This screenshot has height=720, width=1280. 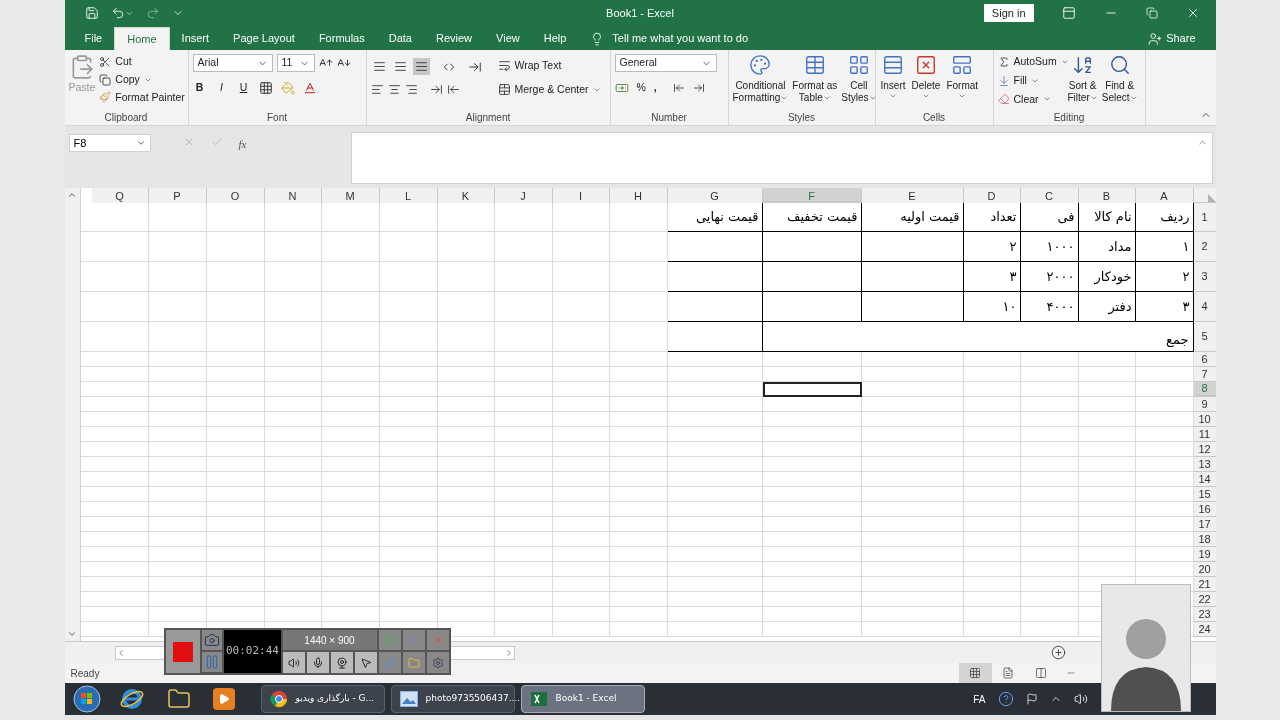 I want to click on merge-center-button: Merge & Center, so click(x=549, y=89).